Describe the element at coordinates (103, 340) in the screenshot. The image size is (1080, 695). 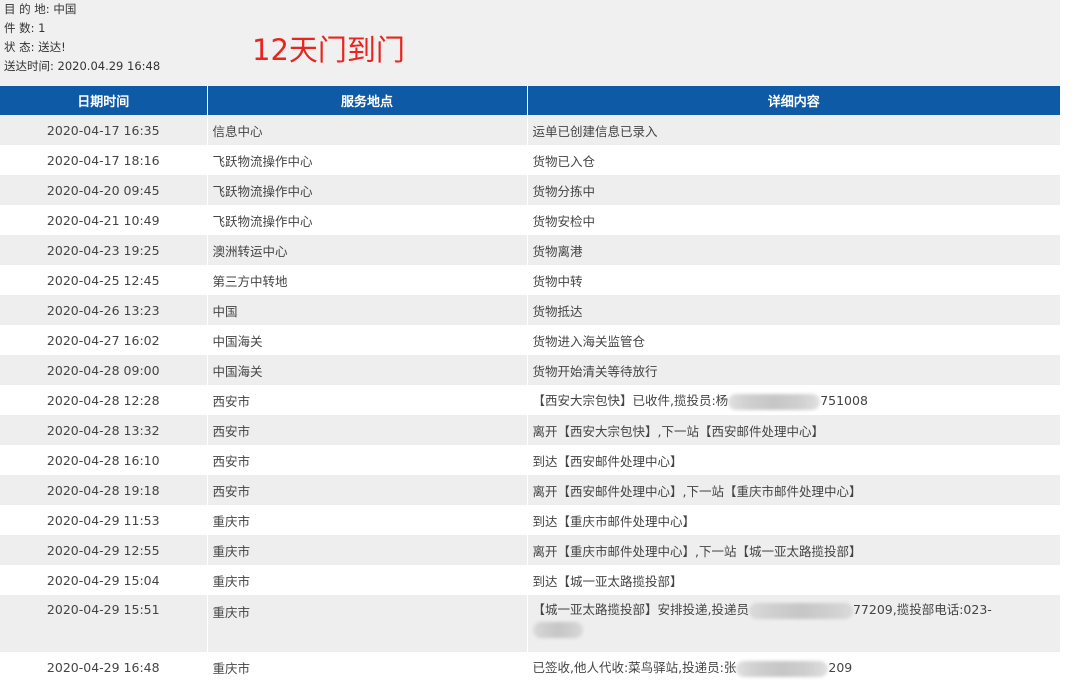
I see `time-cell: 2020-04-27 16:02` at that location.